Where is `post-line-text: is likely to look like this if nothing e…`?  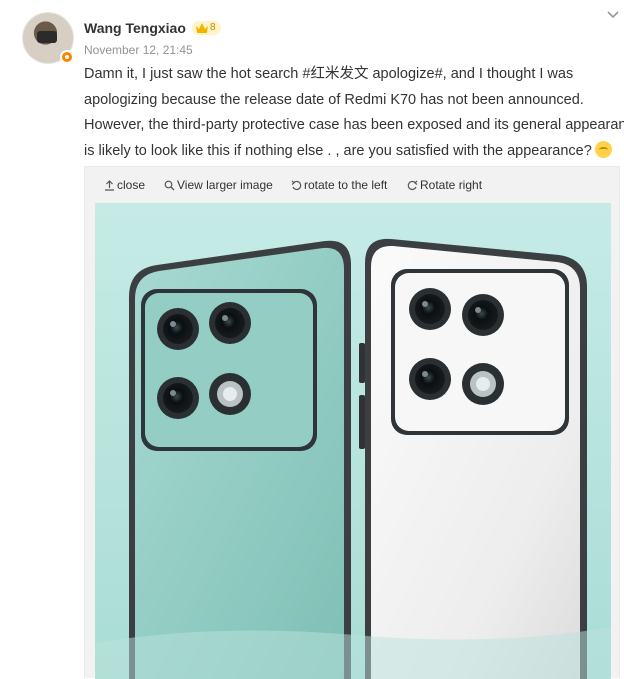
post-line-text: is likely to look like this if nothing e… is located at coordinates (338, 150).